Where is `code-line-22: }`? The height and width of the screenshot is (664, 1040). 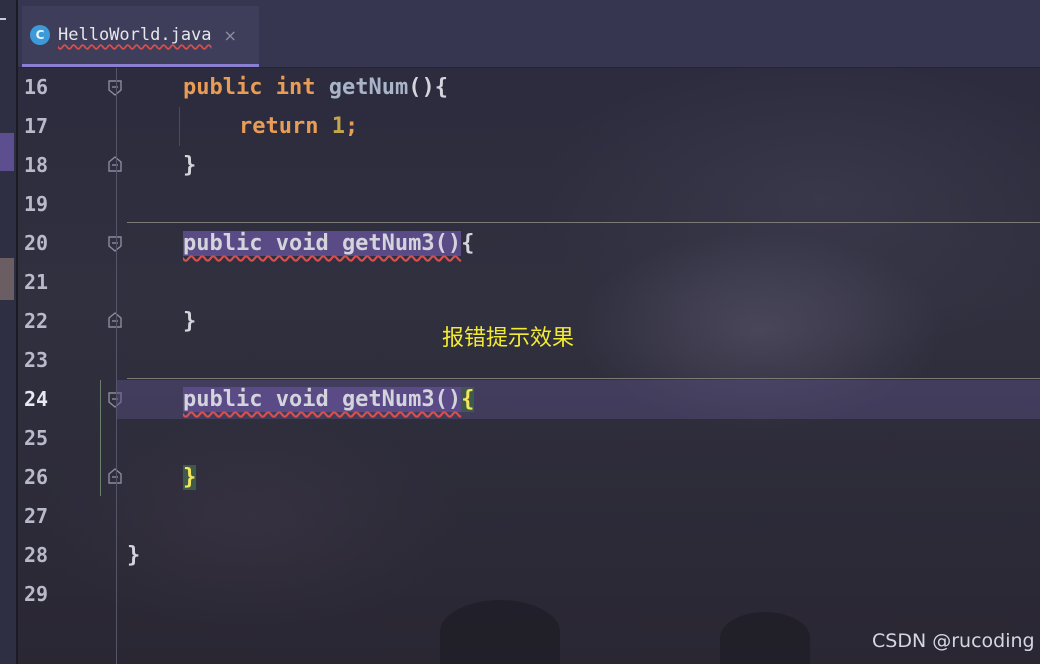 code-line-22: } is located at coordinates (578, 321).